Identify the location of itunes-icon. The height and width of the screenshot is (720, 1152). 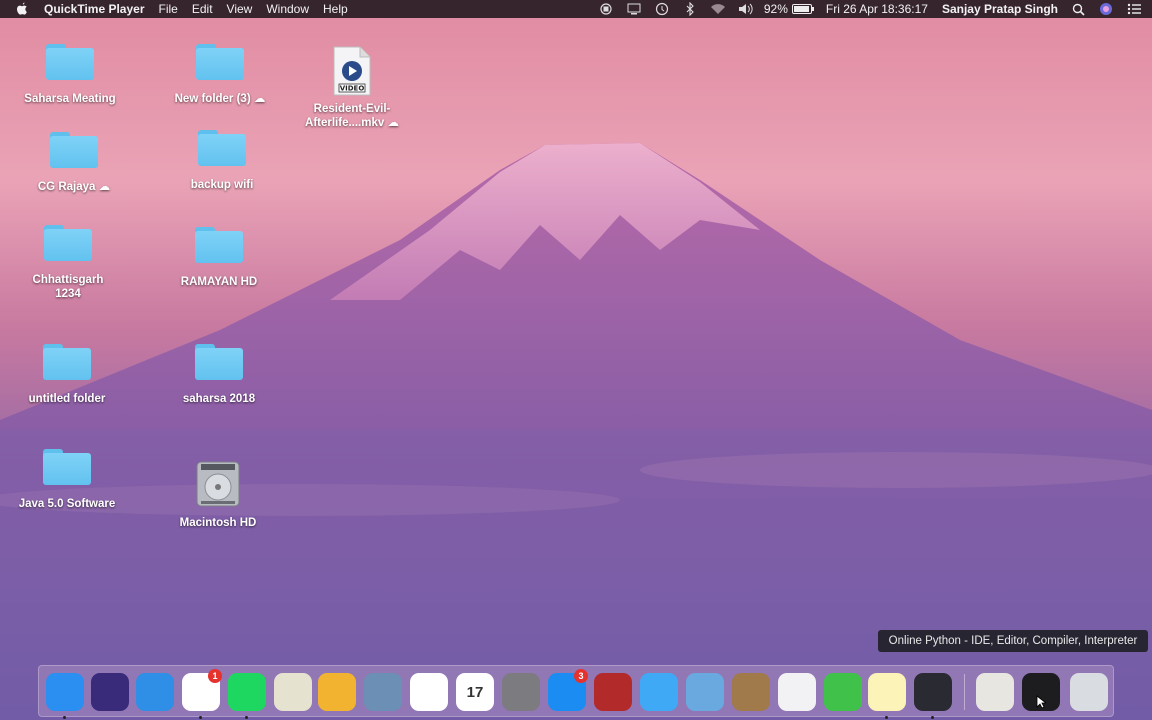
(797, 692).